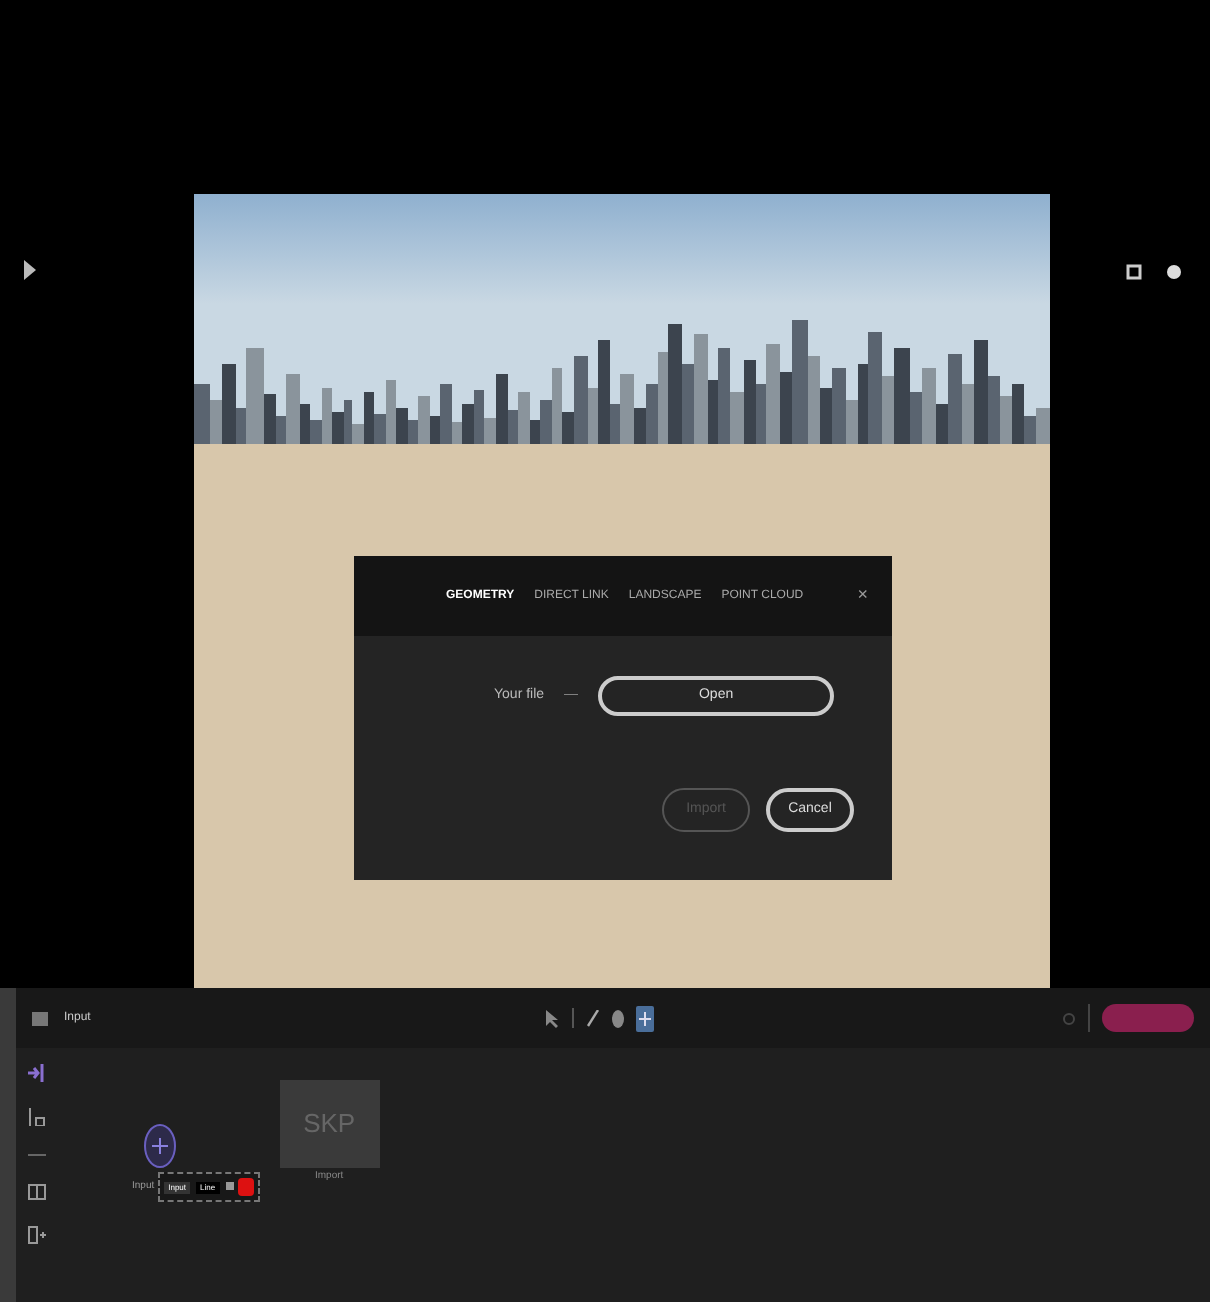  Describe the element at coordinates (36, 1235) in the screenshot. I see `export-icon` at that location.